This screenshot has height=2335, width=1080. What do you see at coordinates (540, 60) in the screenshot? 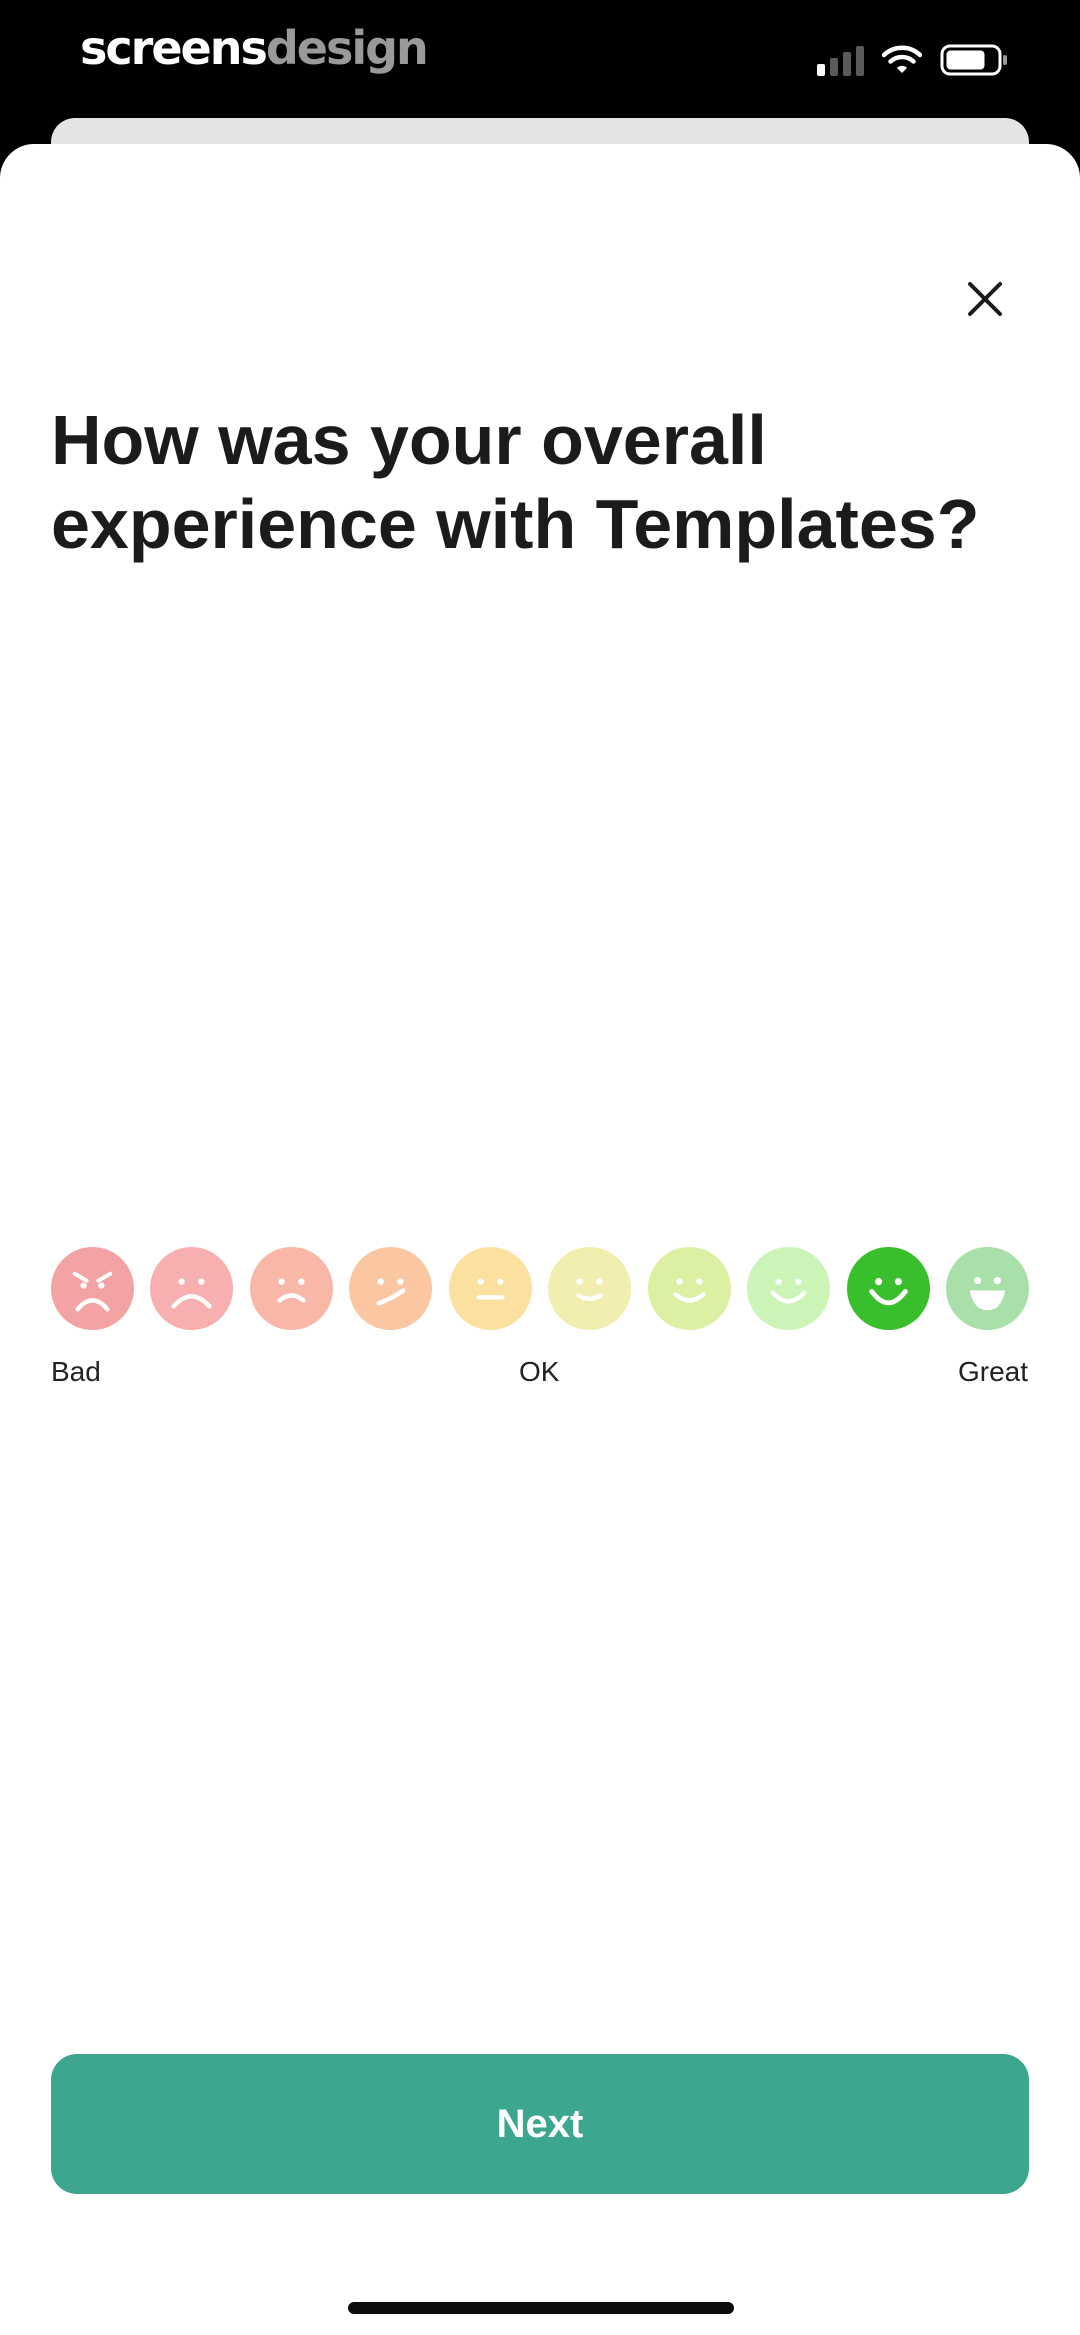
I see `status-bar: screensdesign` at bounding box center [540, 60].